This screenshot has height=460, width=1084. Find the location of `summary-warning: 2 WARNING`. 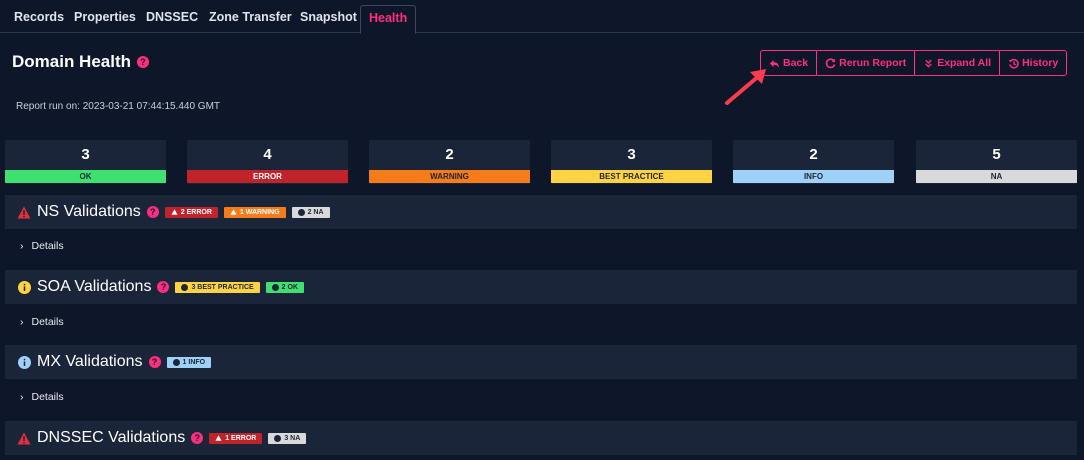

summary-warning: 2 WARNING is located at coordinates (449, 162).